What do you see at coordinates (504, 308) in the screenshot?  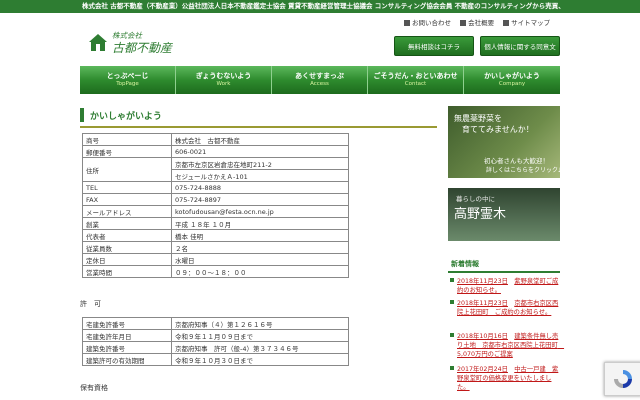 I see `news-item: 2018年11月23日 京都市右京区西院上花田町 ご成約のお知らせ。` at bounding box center [504, 308].